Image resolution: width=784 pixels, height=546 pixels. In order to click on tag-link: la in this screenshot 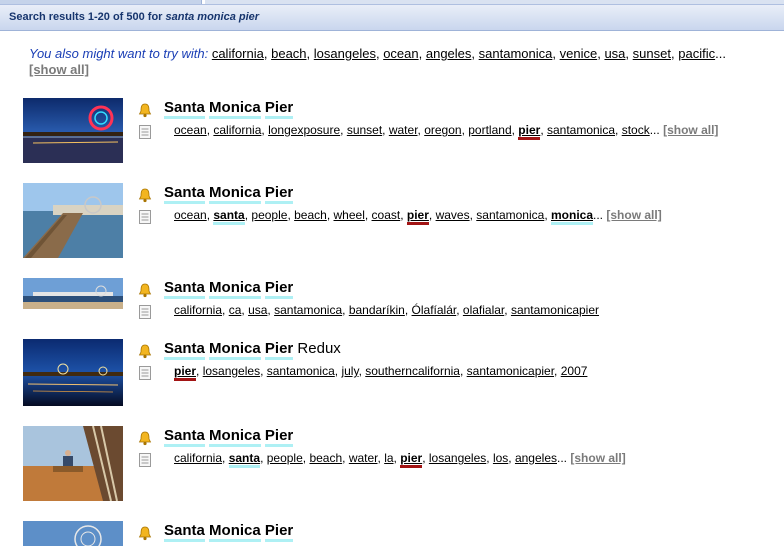, I will do `click(388, 458)`.